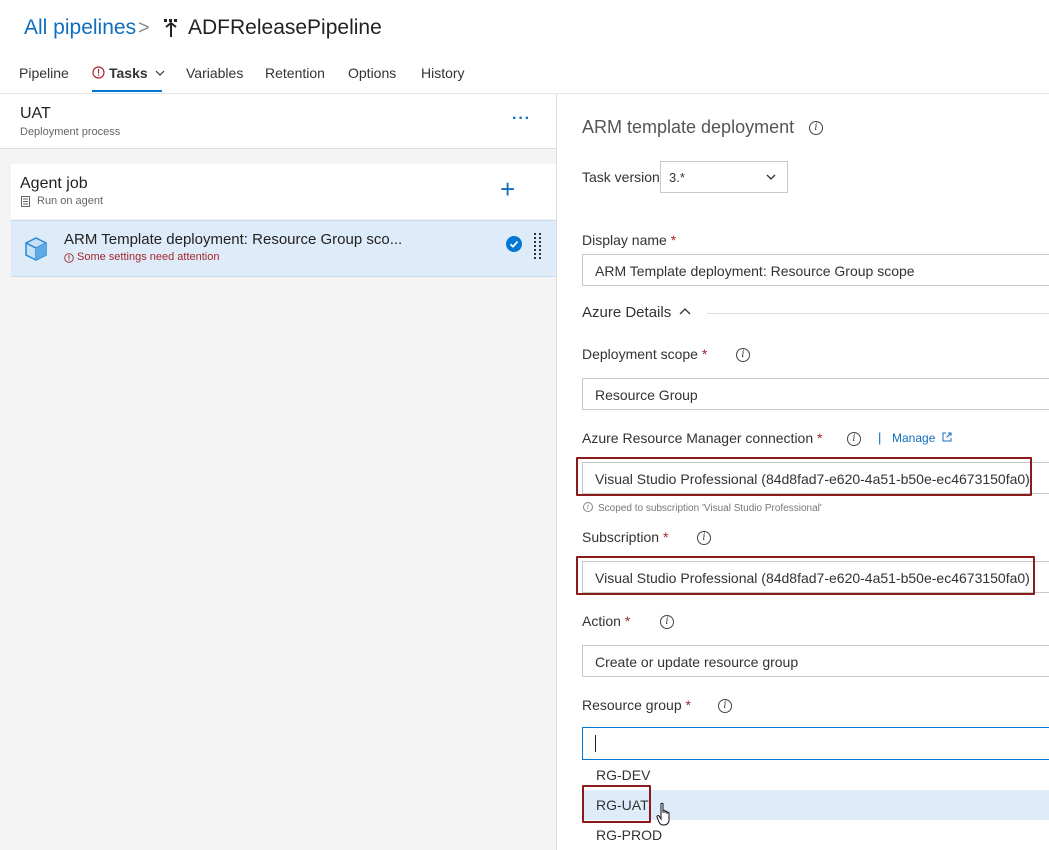 This screenshot has height=850, width=1049. Describe the element at coordinates (148, 257) in the screenshot. I see `task-warning-text: Some settings need attention` at that location.